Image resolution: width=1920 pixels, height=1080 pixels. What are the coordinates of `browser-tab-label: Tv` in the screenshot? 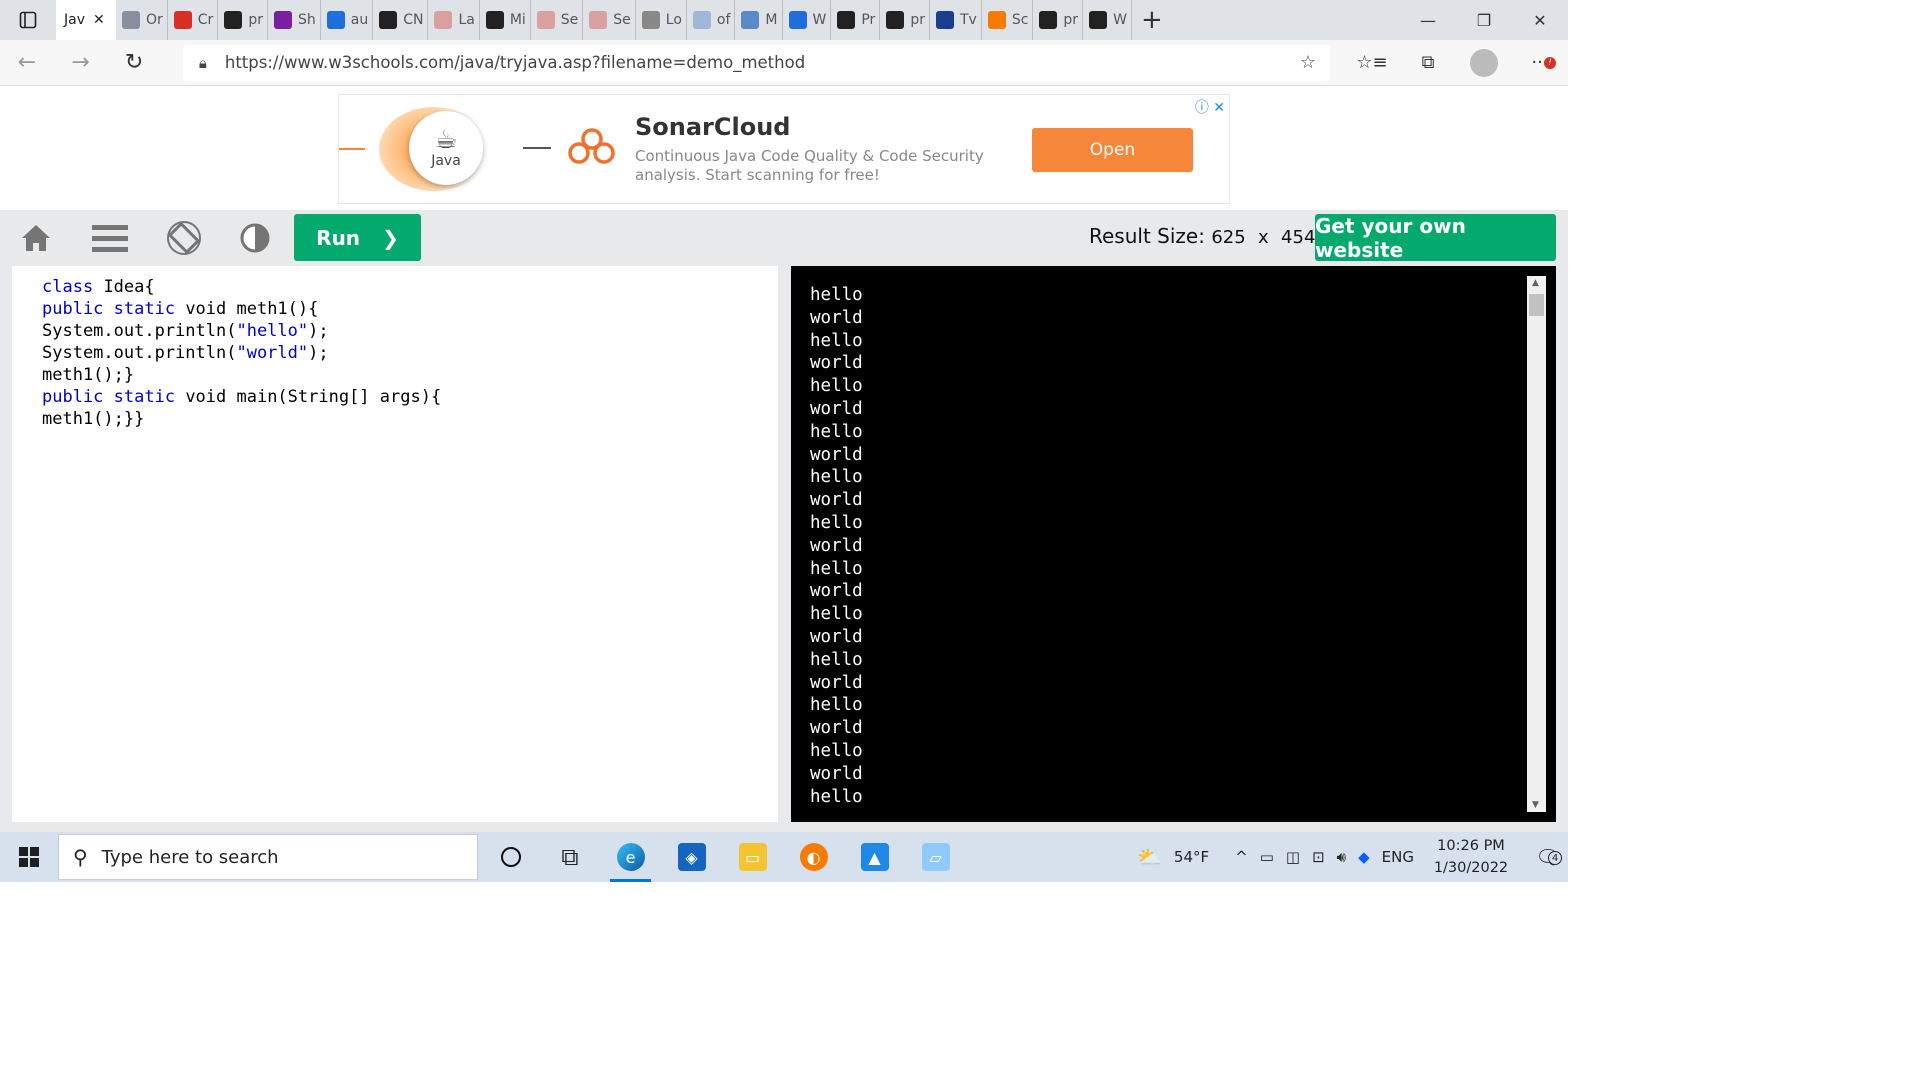 It's located at (968, 20).